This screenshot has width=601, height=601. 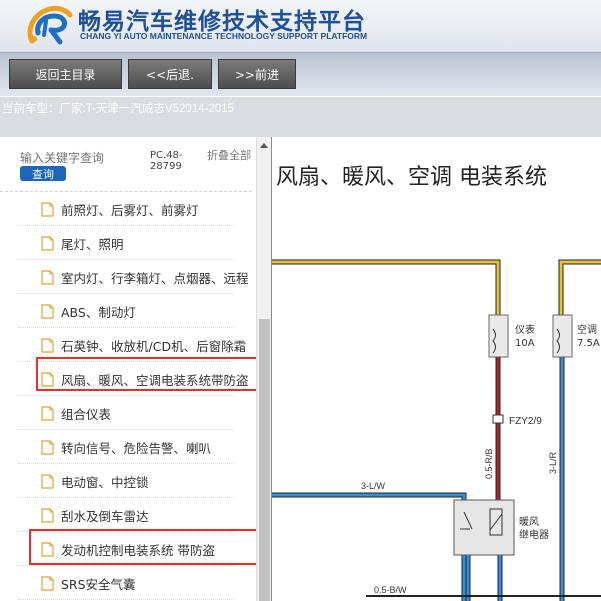 I want to click on tree-item-label: 发动机控制电装系统 带防盗, so click(x=138, y=550).